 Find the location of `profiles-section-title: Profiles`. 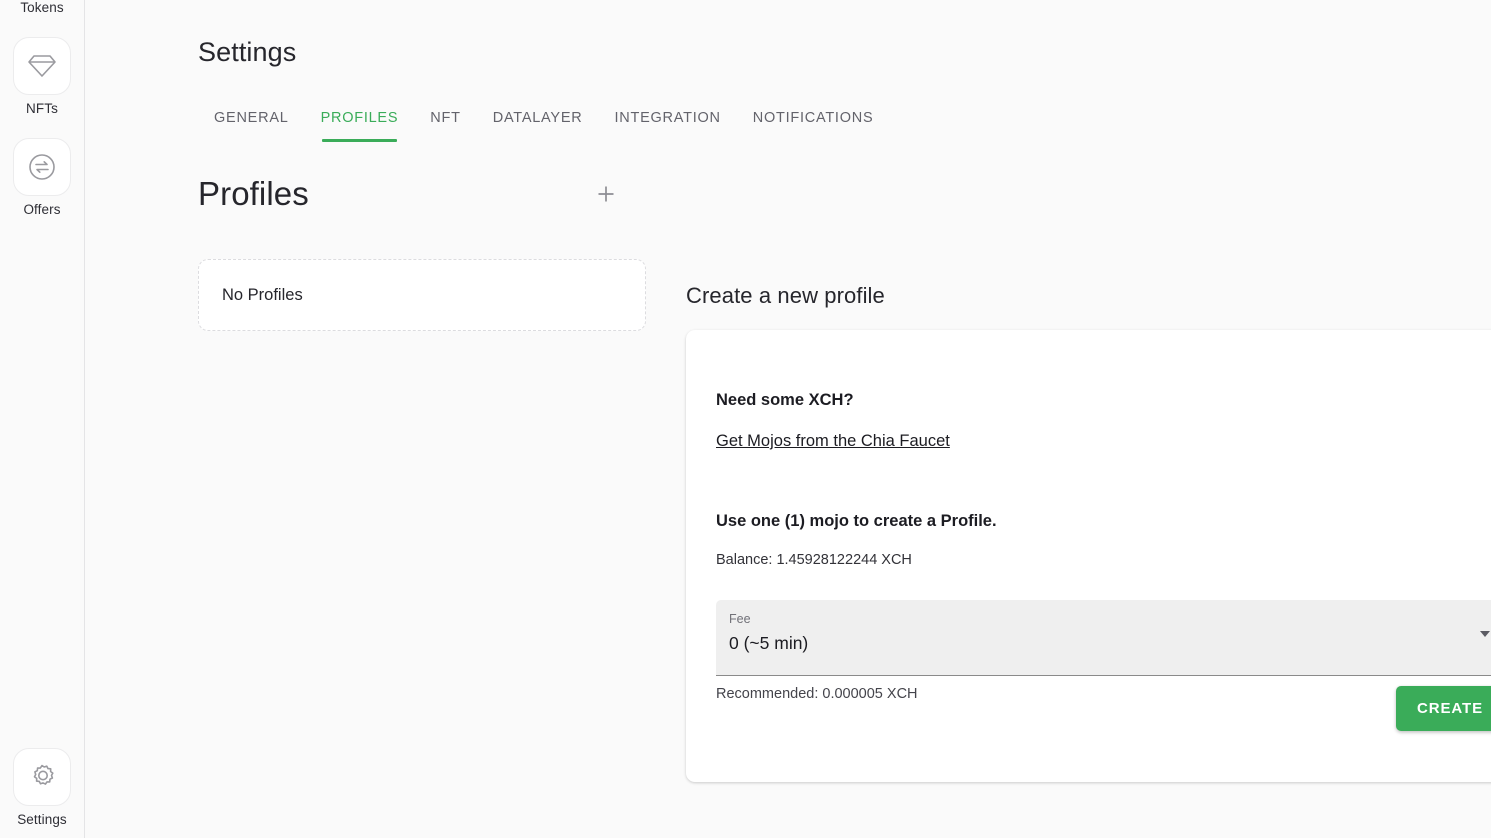

profiles-section-title: Profiles is located at coordinates (253, 193).